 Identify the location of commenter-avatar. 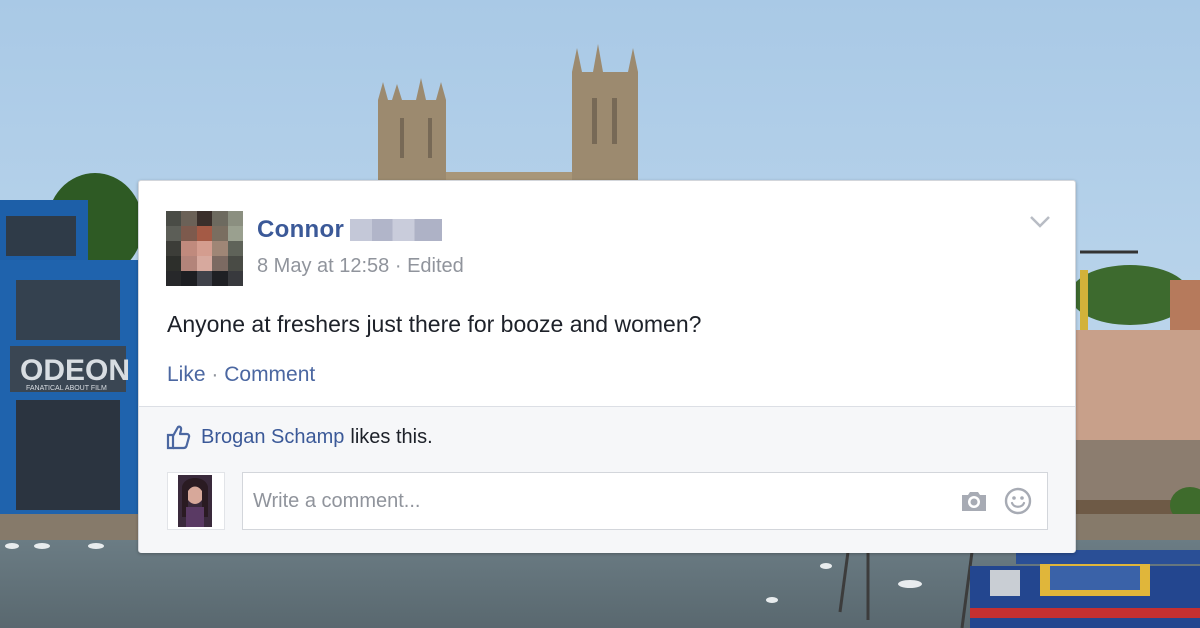
(196, 501).